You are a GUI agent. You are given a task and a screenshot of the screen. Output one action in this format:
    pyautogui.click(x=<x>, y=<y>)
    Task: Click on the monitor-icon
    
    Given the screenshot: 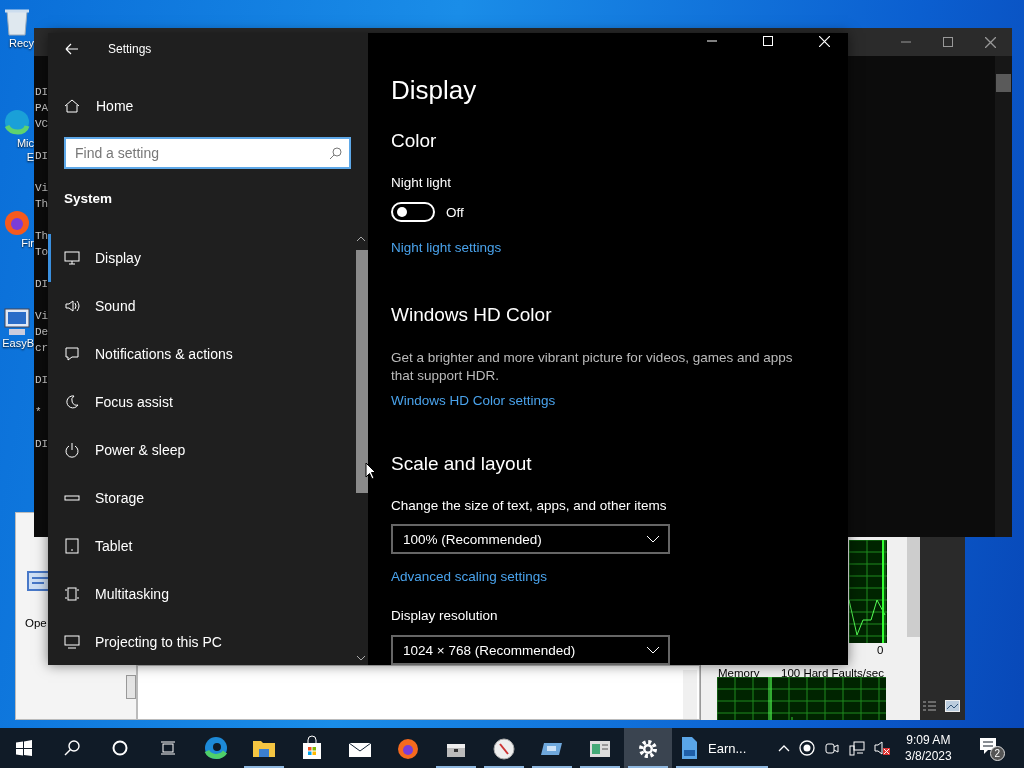 What is the action you would take?
    pyautogui.click(x=72, y=258)
    